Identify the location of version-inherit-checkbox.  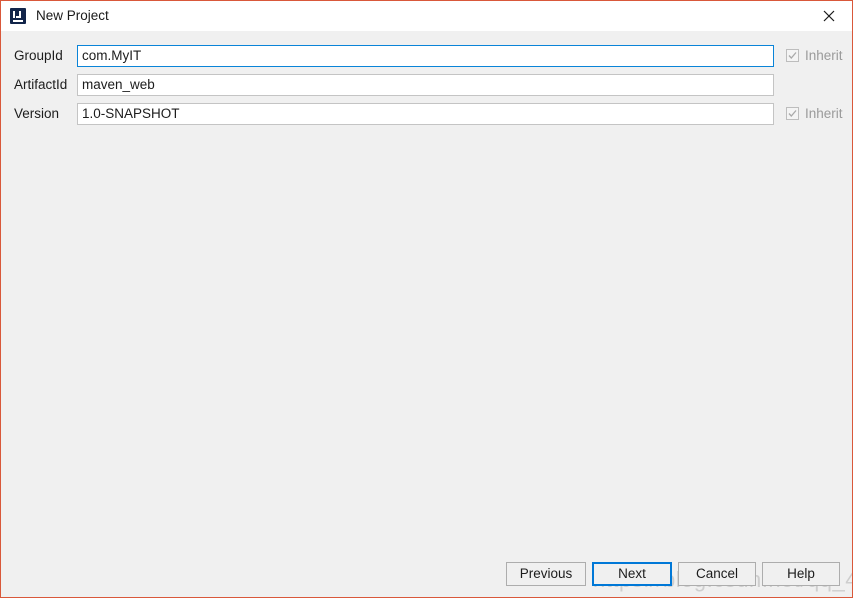
(792, 113).